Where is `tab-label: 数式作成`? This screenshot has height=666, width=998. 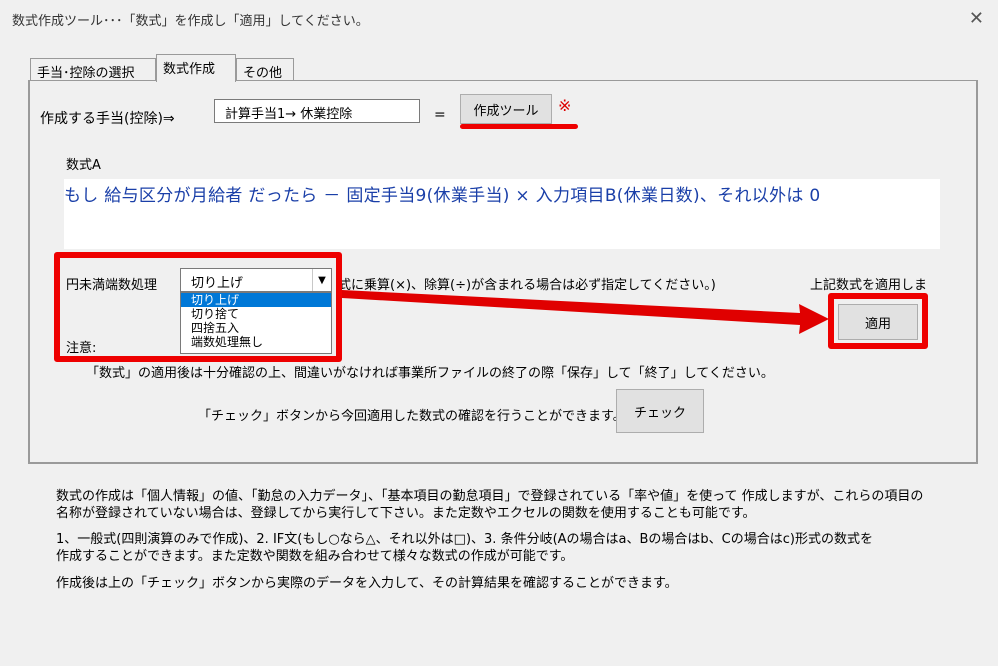 tab-label: 数式作成 is located at coordinates (189, 69).